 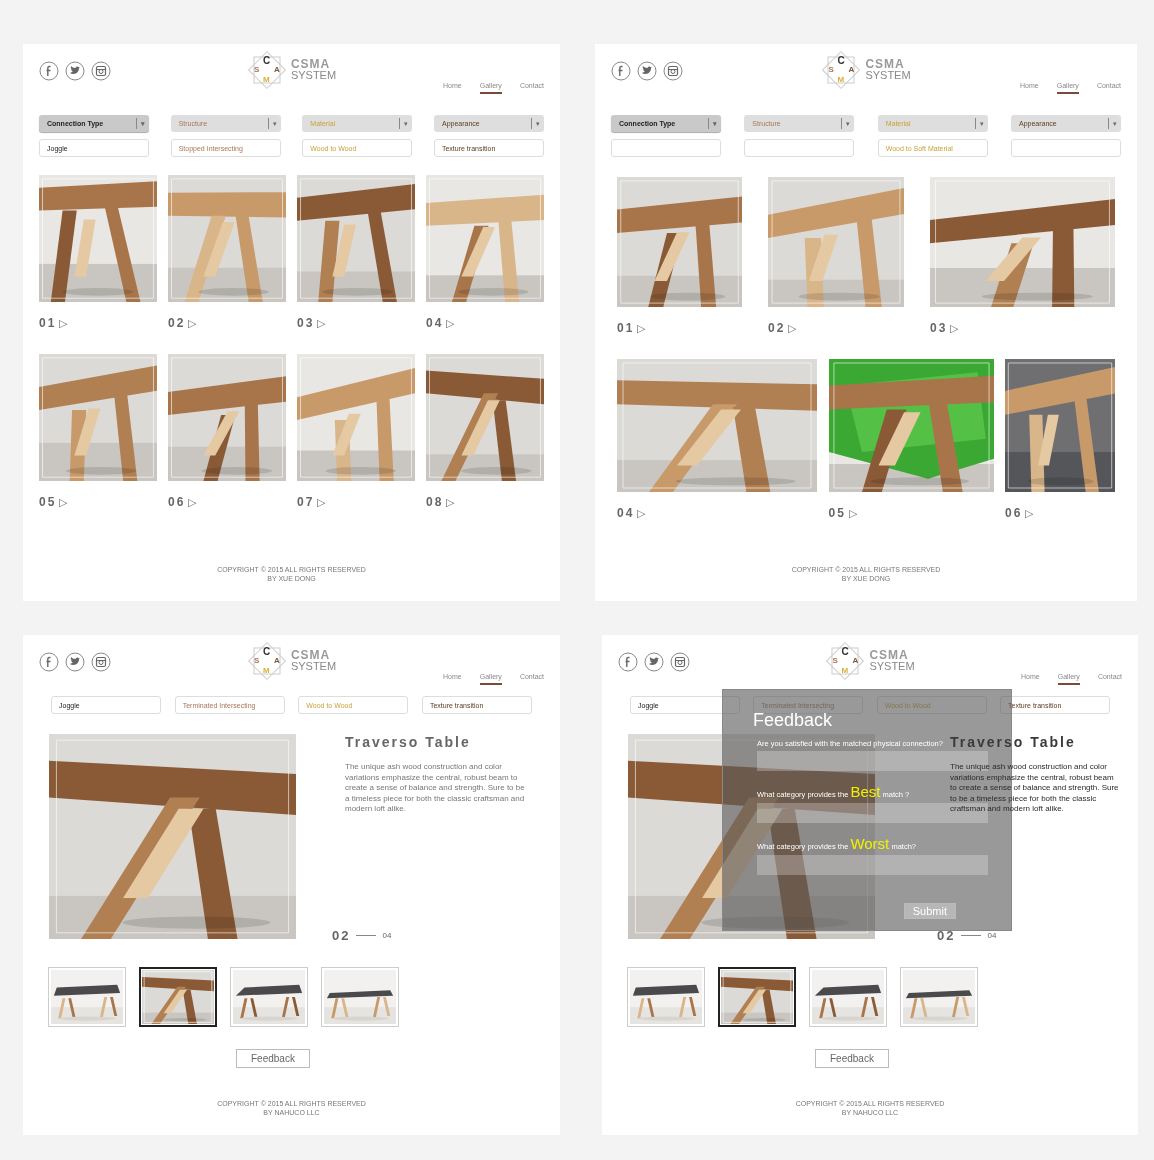 I want to click on item-number: 07, so click(x=306, y=502).